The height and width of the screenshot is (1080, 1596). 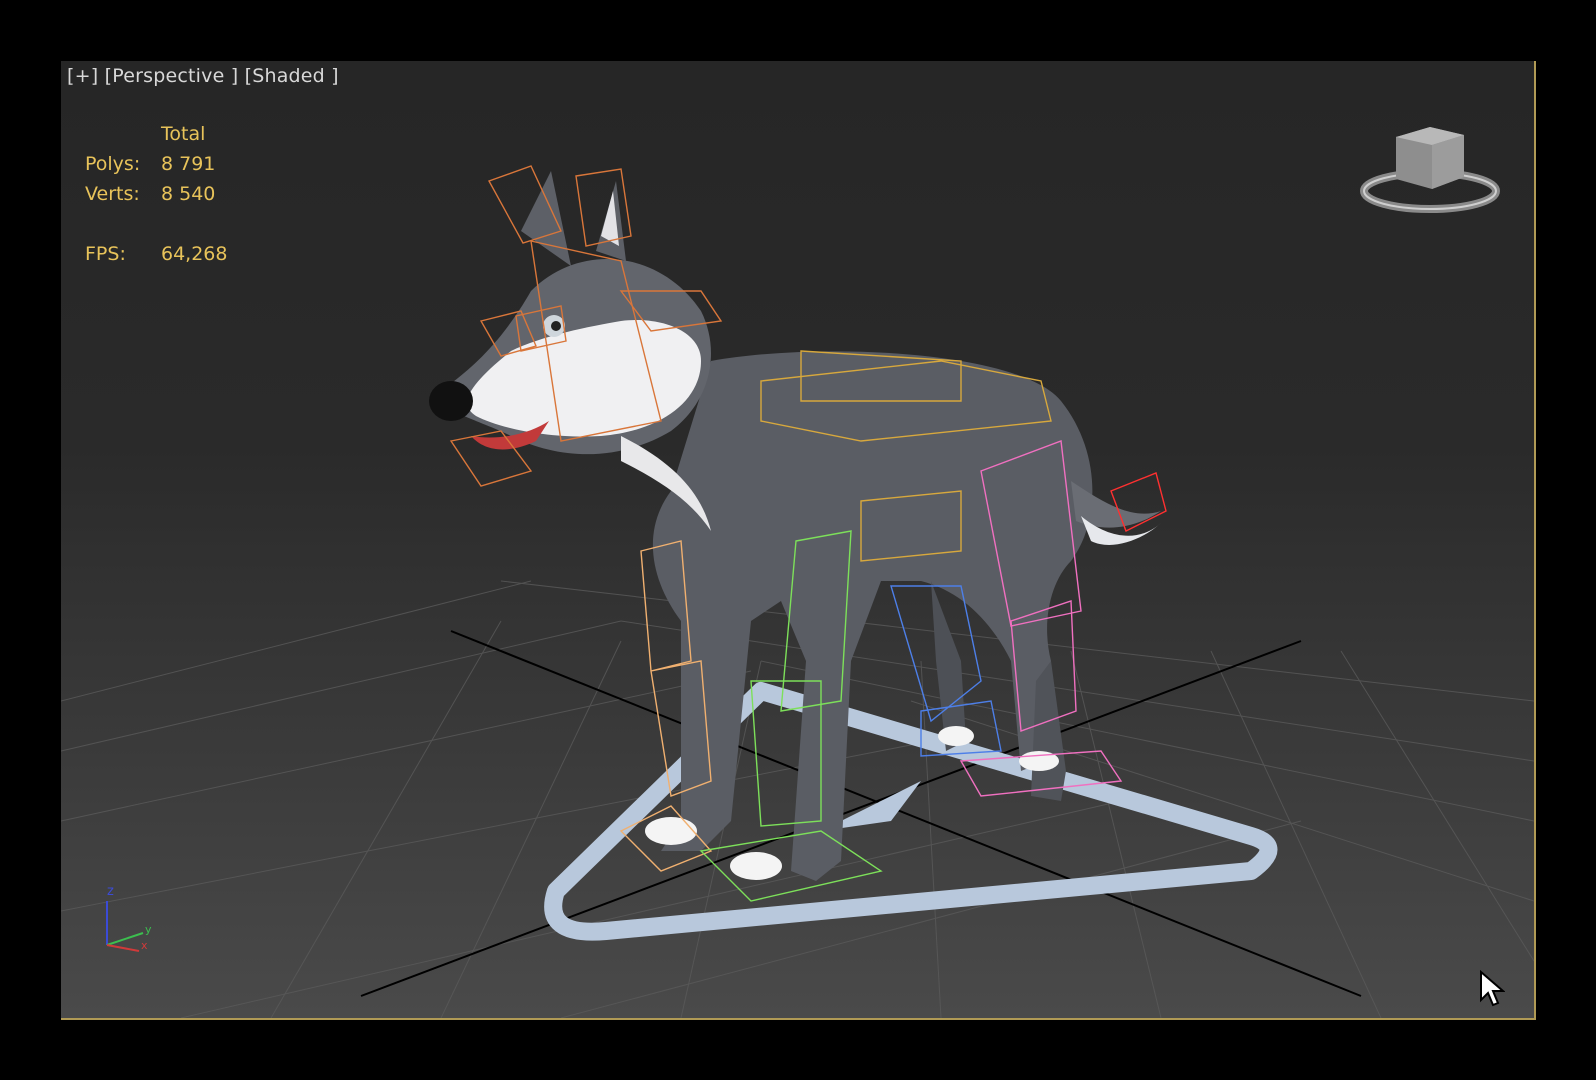 I want to click on viewport-label: [+] [Perspective ] [Shaded ], so click(x=203, y=76).